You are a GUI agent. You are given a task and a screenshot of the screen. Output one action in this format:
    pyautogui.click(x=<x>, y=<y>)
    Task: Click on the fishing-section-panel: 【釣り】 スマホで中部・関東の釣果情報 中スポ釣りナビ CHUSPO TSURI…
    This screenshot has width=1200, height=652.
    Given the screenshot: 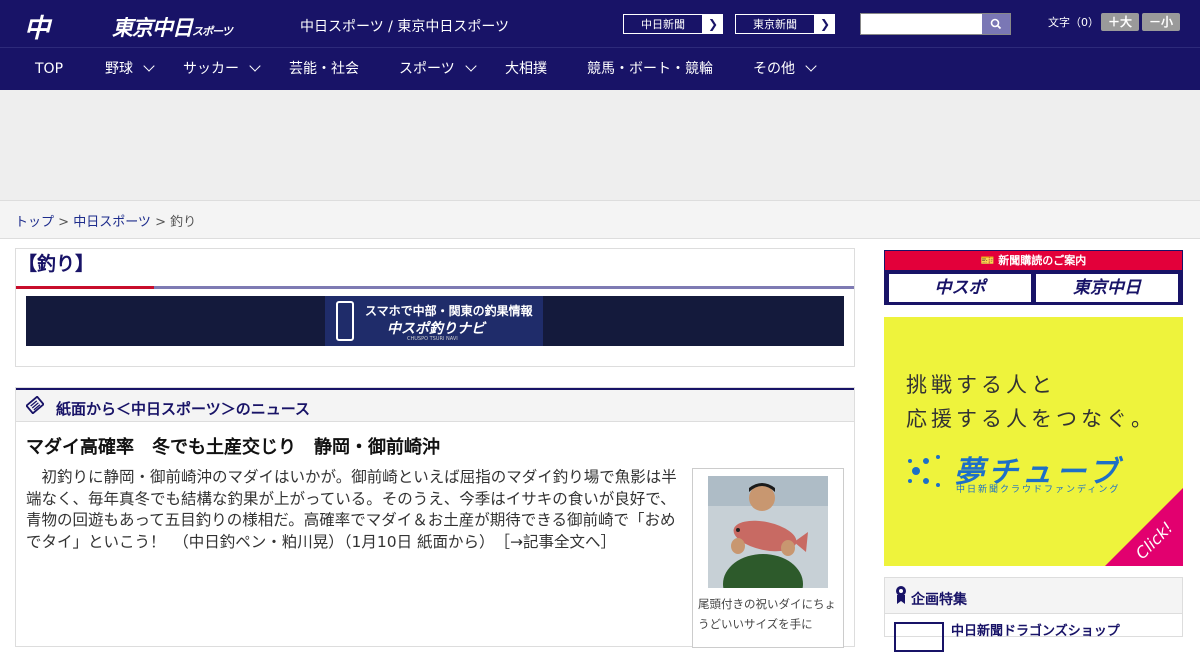 What is the action you would take?
    pyautogui.click(x=435, y=307)
    